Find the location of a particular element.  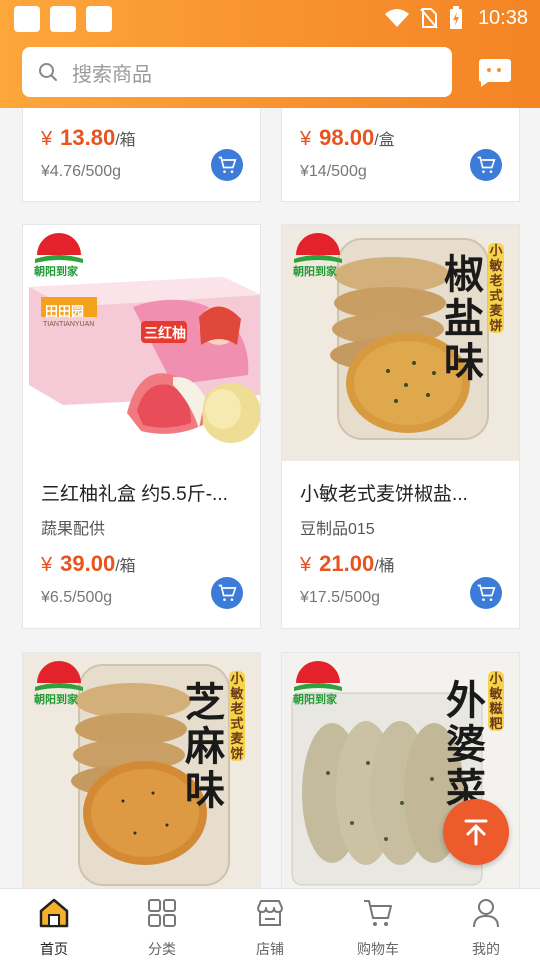

tab-profile: 我的 is located at coordinates (486, 924).